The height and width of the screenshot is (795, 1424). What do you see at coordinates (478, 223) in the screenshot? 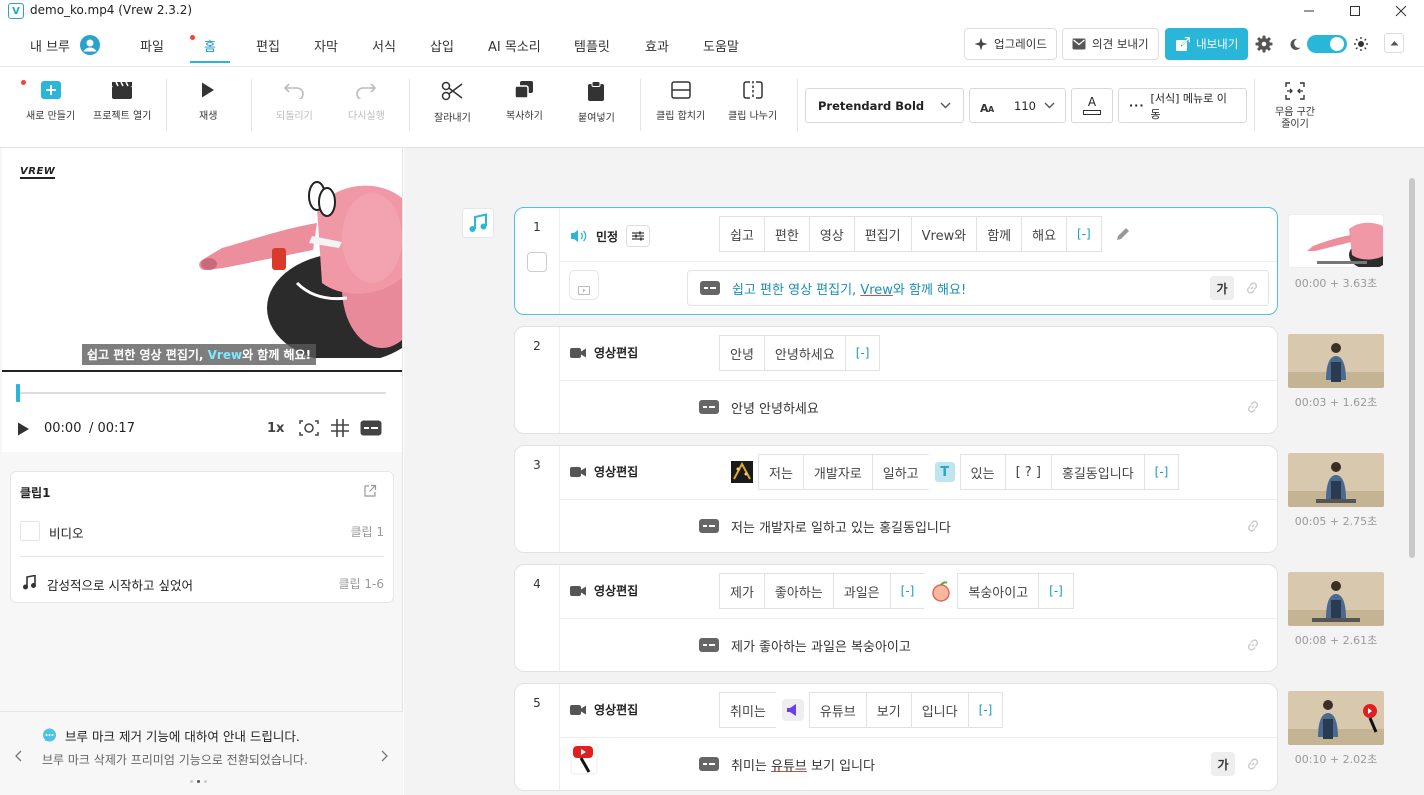
I see `bgm-button` at bounding box center [478, 223].